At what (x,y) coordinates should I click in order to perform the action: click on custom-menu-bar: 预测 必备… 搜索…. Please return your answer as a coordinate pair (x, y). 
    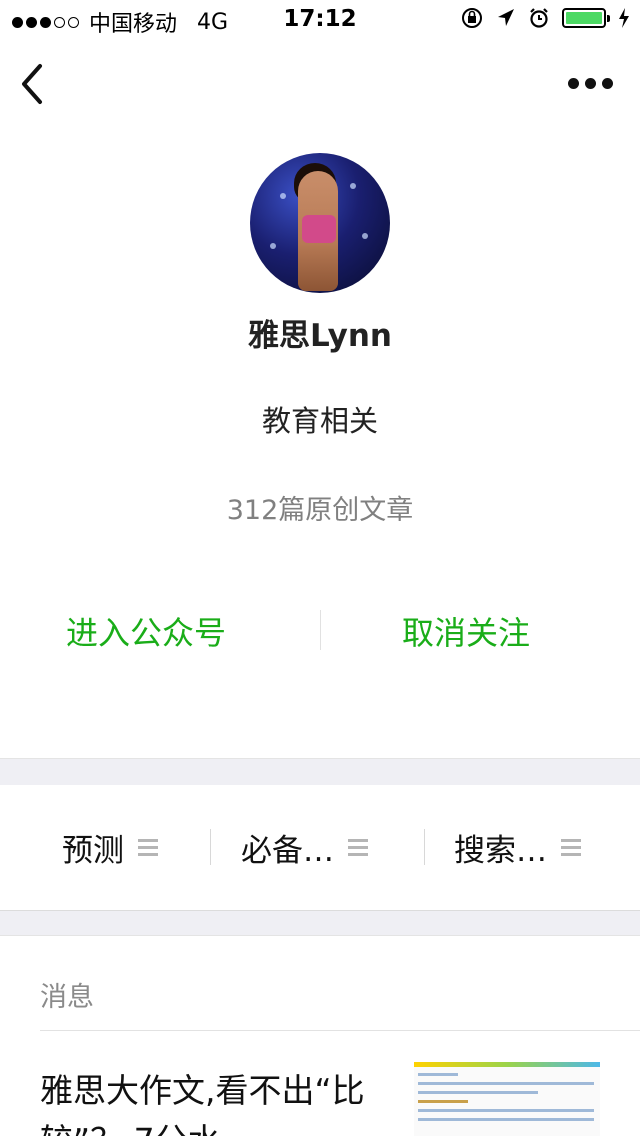
    Looking at the image, I should click on (320, 847).